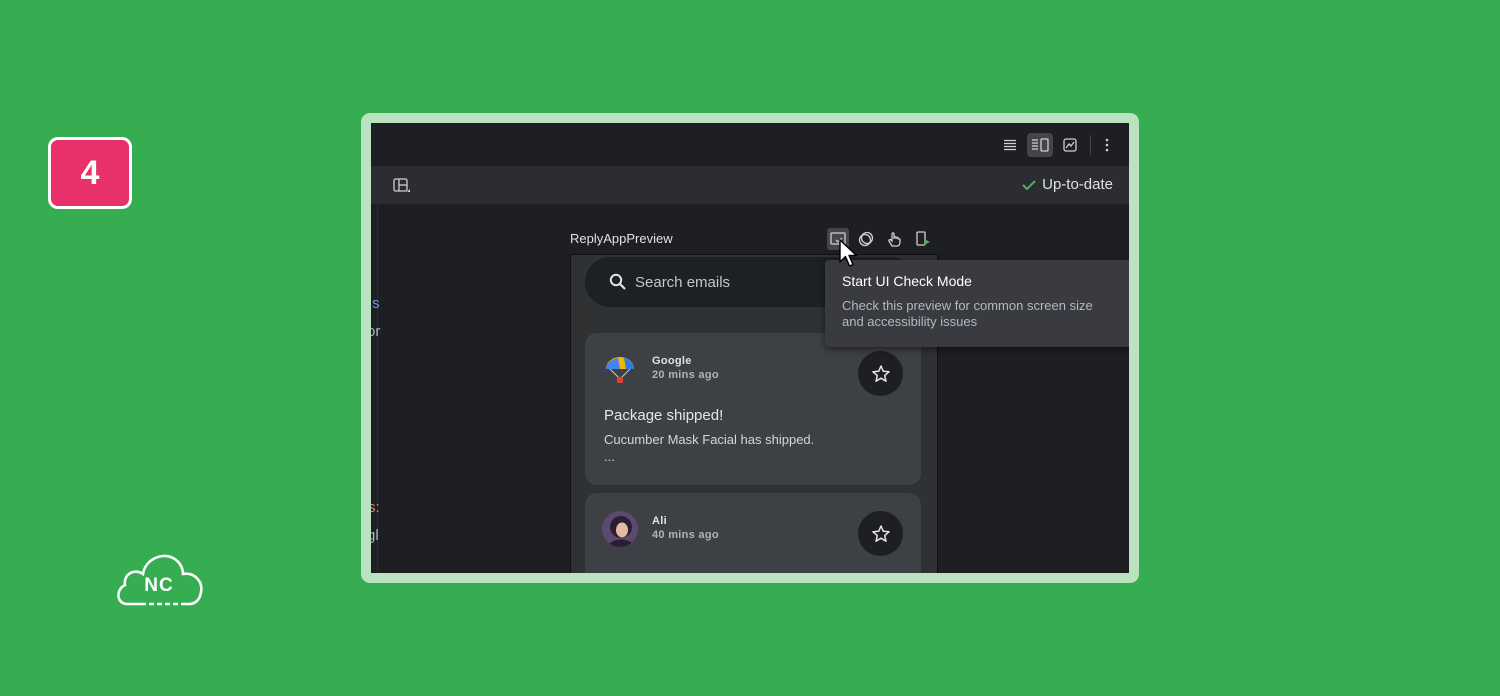 This screenshot has height=696, width=1500. What do you see at coordinates (1029, 184) in the screenshot?
I see `check-icon` at bounding box center [1029, 184].